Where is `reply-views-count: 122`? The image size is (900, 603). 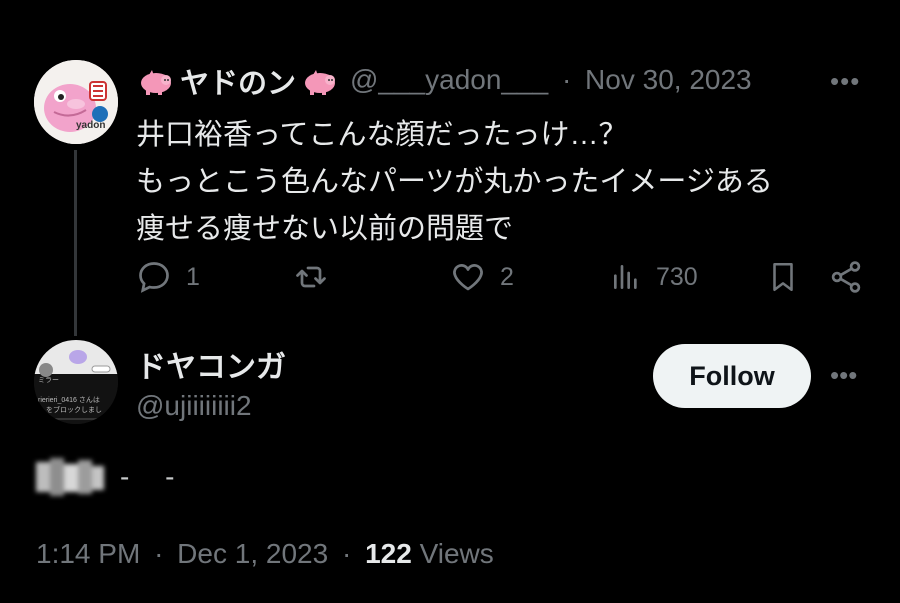 reply-views-count: 122 is located at coordinates (388, 553).